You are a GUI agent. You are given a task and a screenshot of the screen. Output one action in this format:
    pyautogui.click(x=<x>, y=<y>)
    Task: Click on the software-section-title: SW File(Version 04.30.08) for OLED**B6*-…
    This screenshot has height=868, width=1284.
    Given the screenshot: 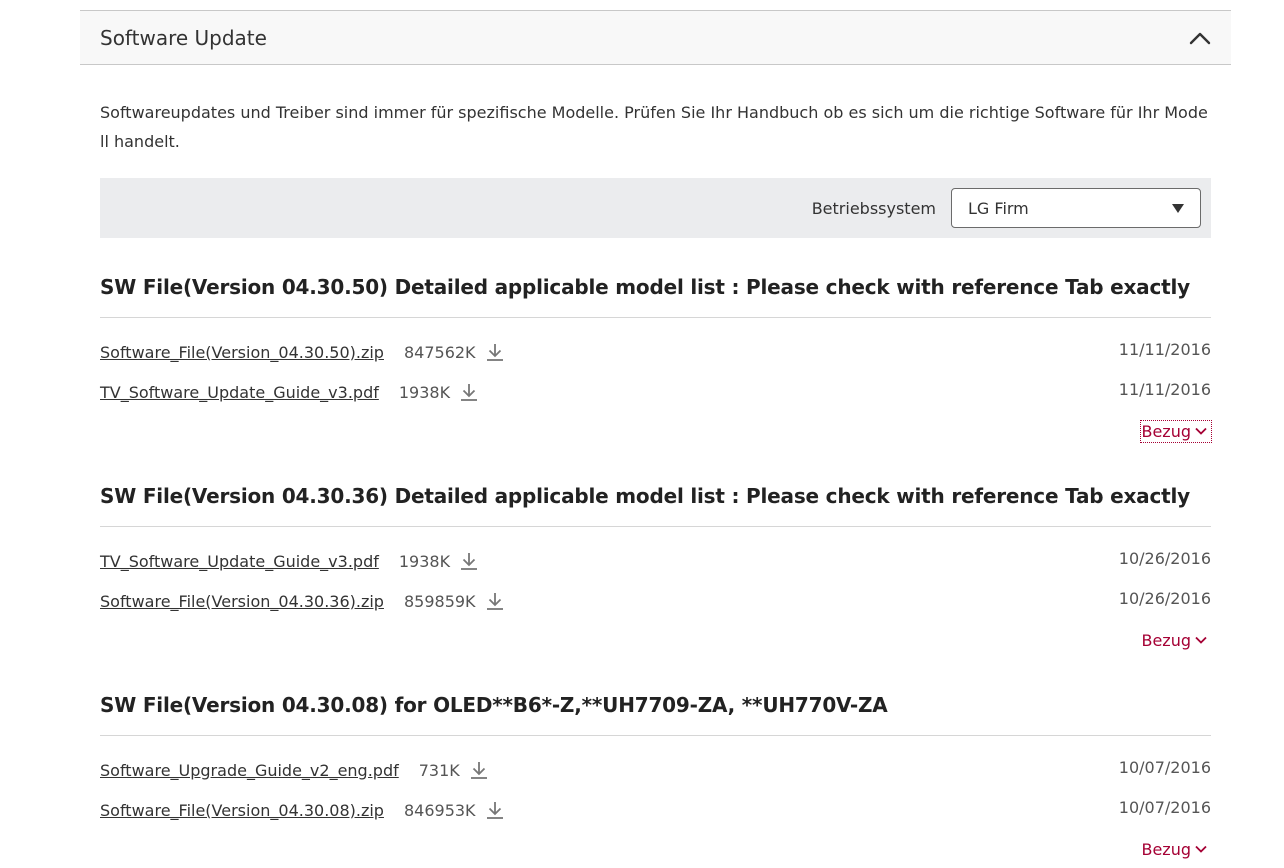 What is the action you would take?
    pyautogui.click(x=655, y=705)
    